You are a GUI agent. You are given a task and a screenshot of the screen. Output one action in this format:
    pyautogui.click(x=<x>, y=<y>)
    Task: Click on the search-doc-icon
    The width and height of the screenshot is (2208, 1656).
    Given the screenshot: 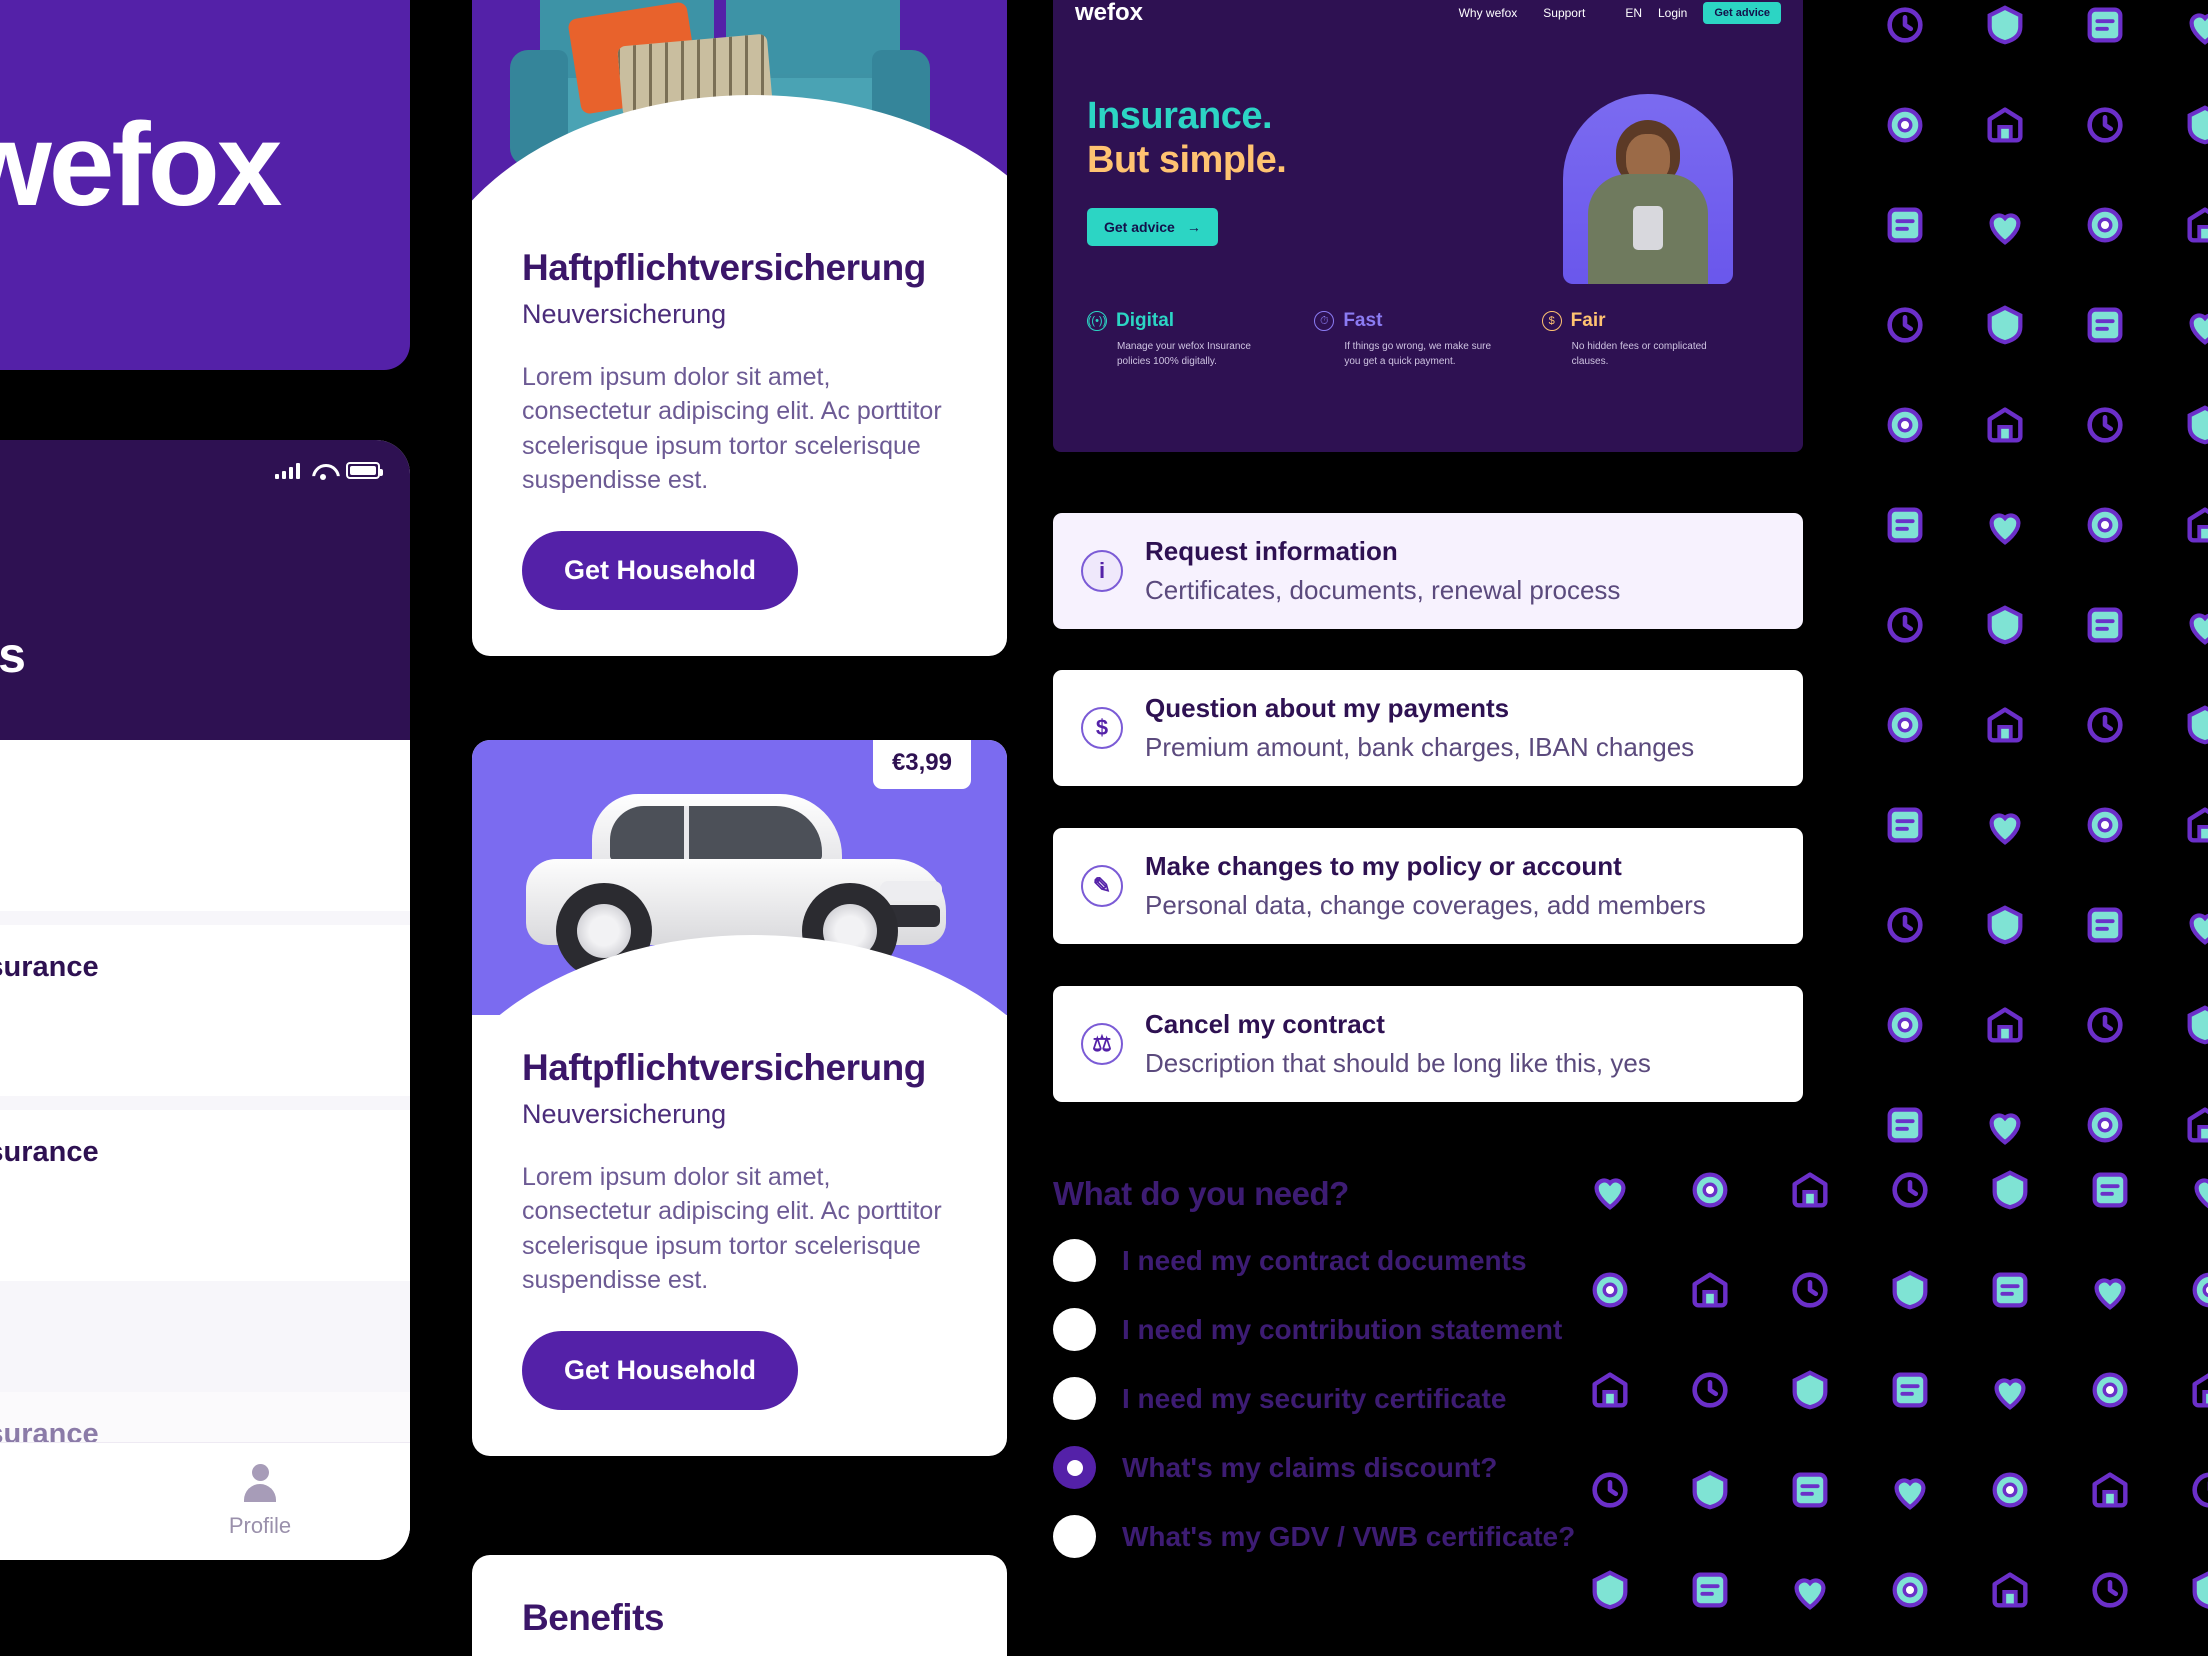 What is the action you would take?
    pyautogui.click(x=2005, y=325)
    